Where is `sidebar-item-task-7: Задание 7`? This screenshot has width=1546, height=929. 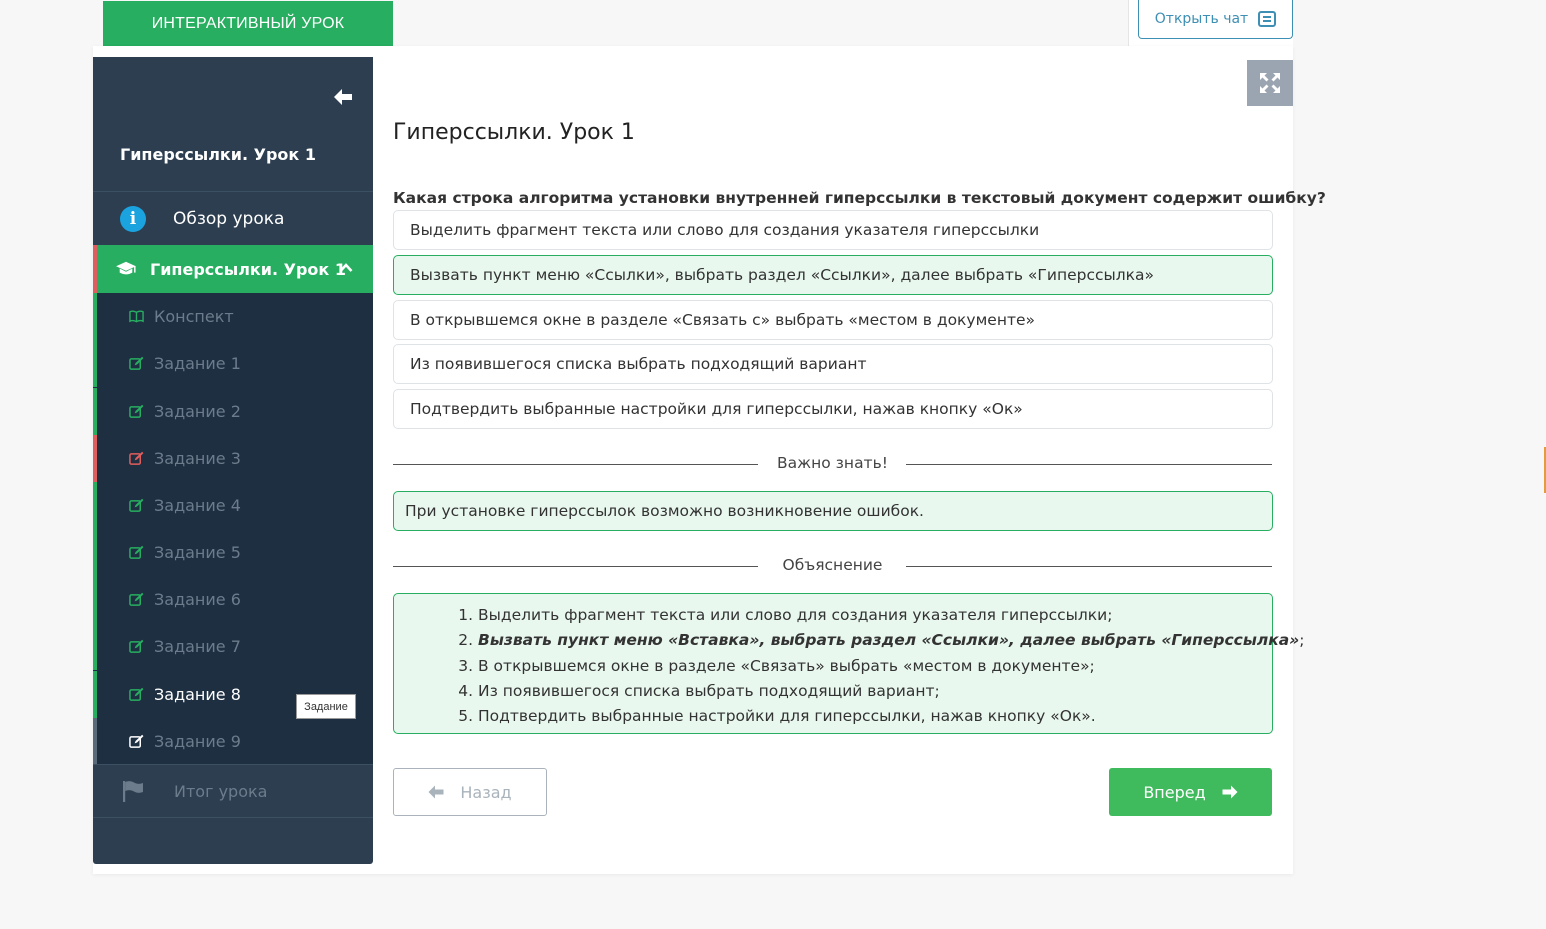
sidebar-item-task-7: Задание 7 is located at coordinates (233, 646).